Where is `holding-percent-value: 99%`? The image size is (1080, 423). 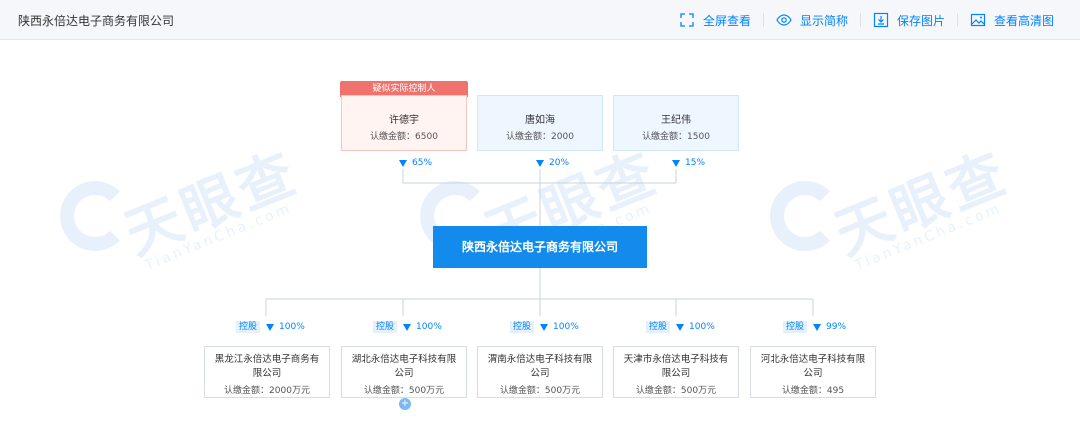
holding-percent-value: 99% is located at coordinates (836, 327).